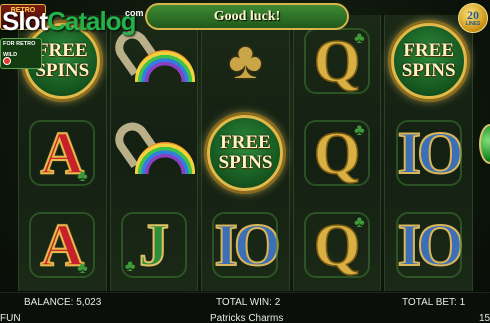  Describe the element at coordinates (91, 21) in the screenshot. I see `watermark-part2: Catalog` at that location.